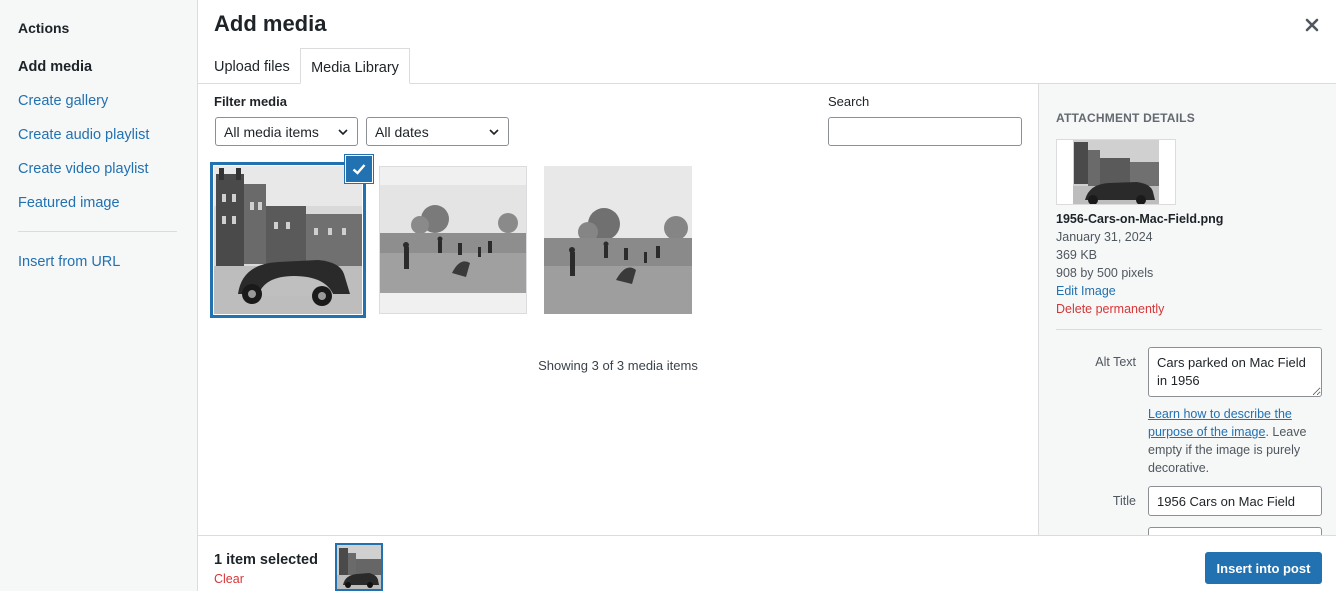  I want to click on tab-media-library: Media Library, so click(355, 66).